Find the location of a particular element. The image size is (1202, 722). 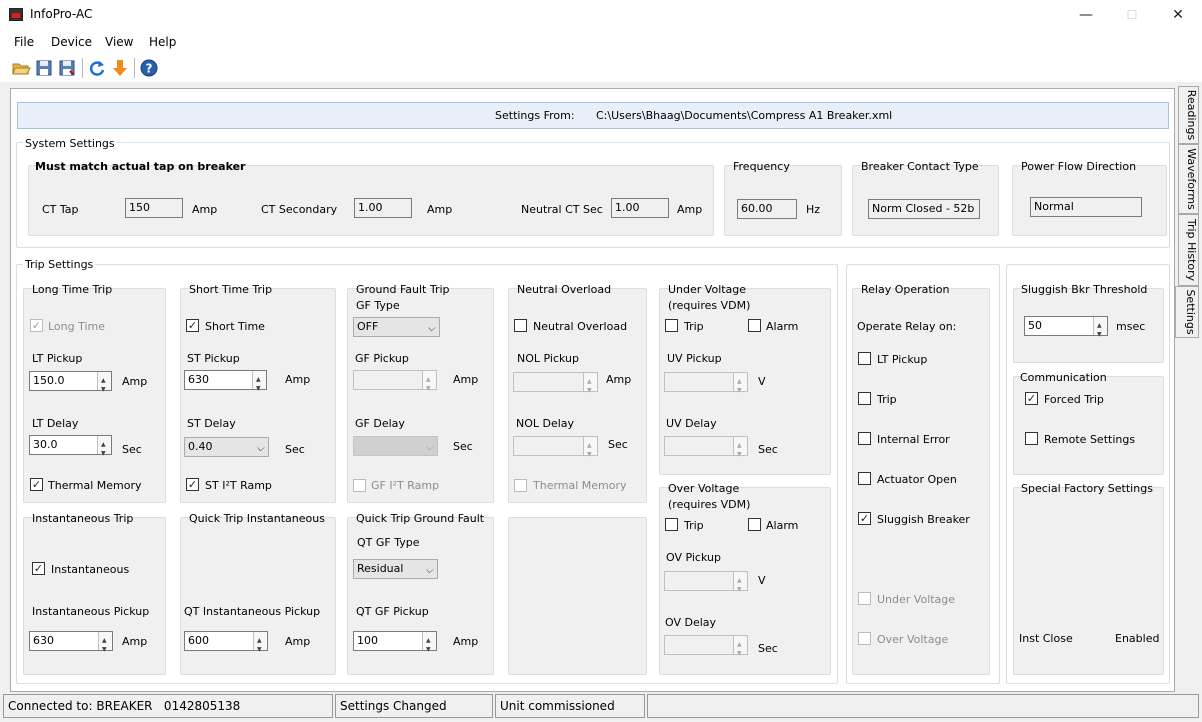

over-voltage-title: Over Voltage is located at coordinates (704, 488).